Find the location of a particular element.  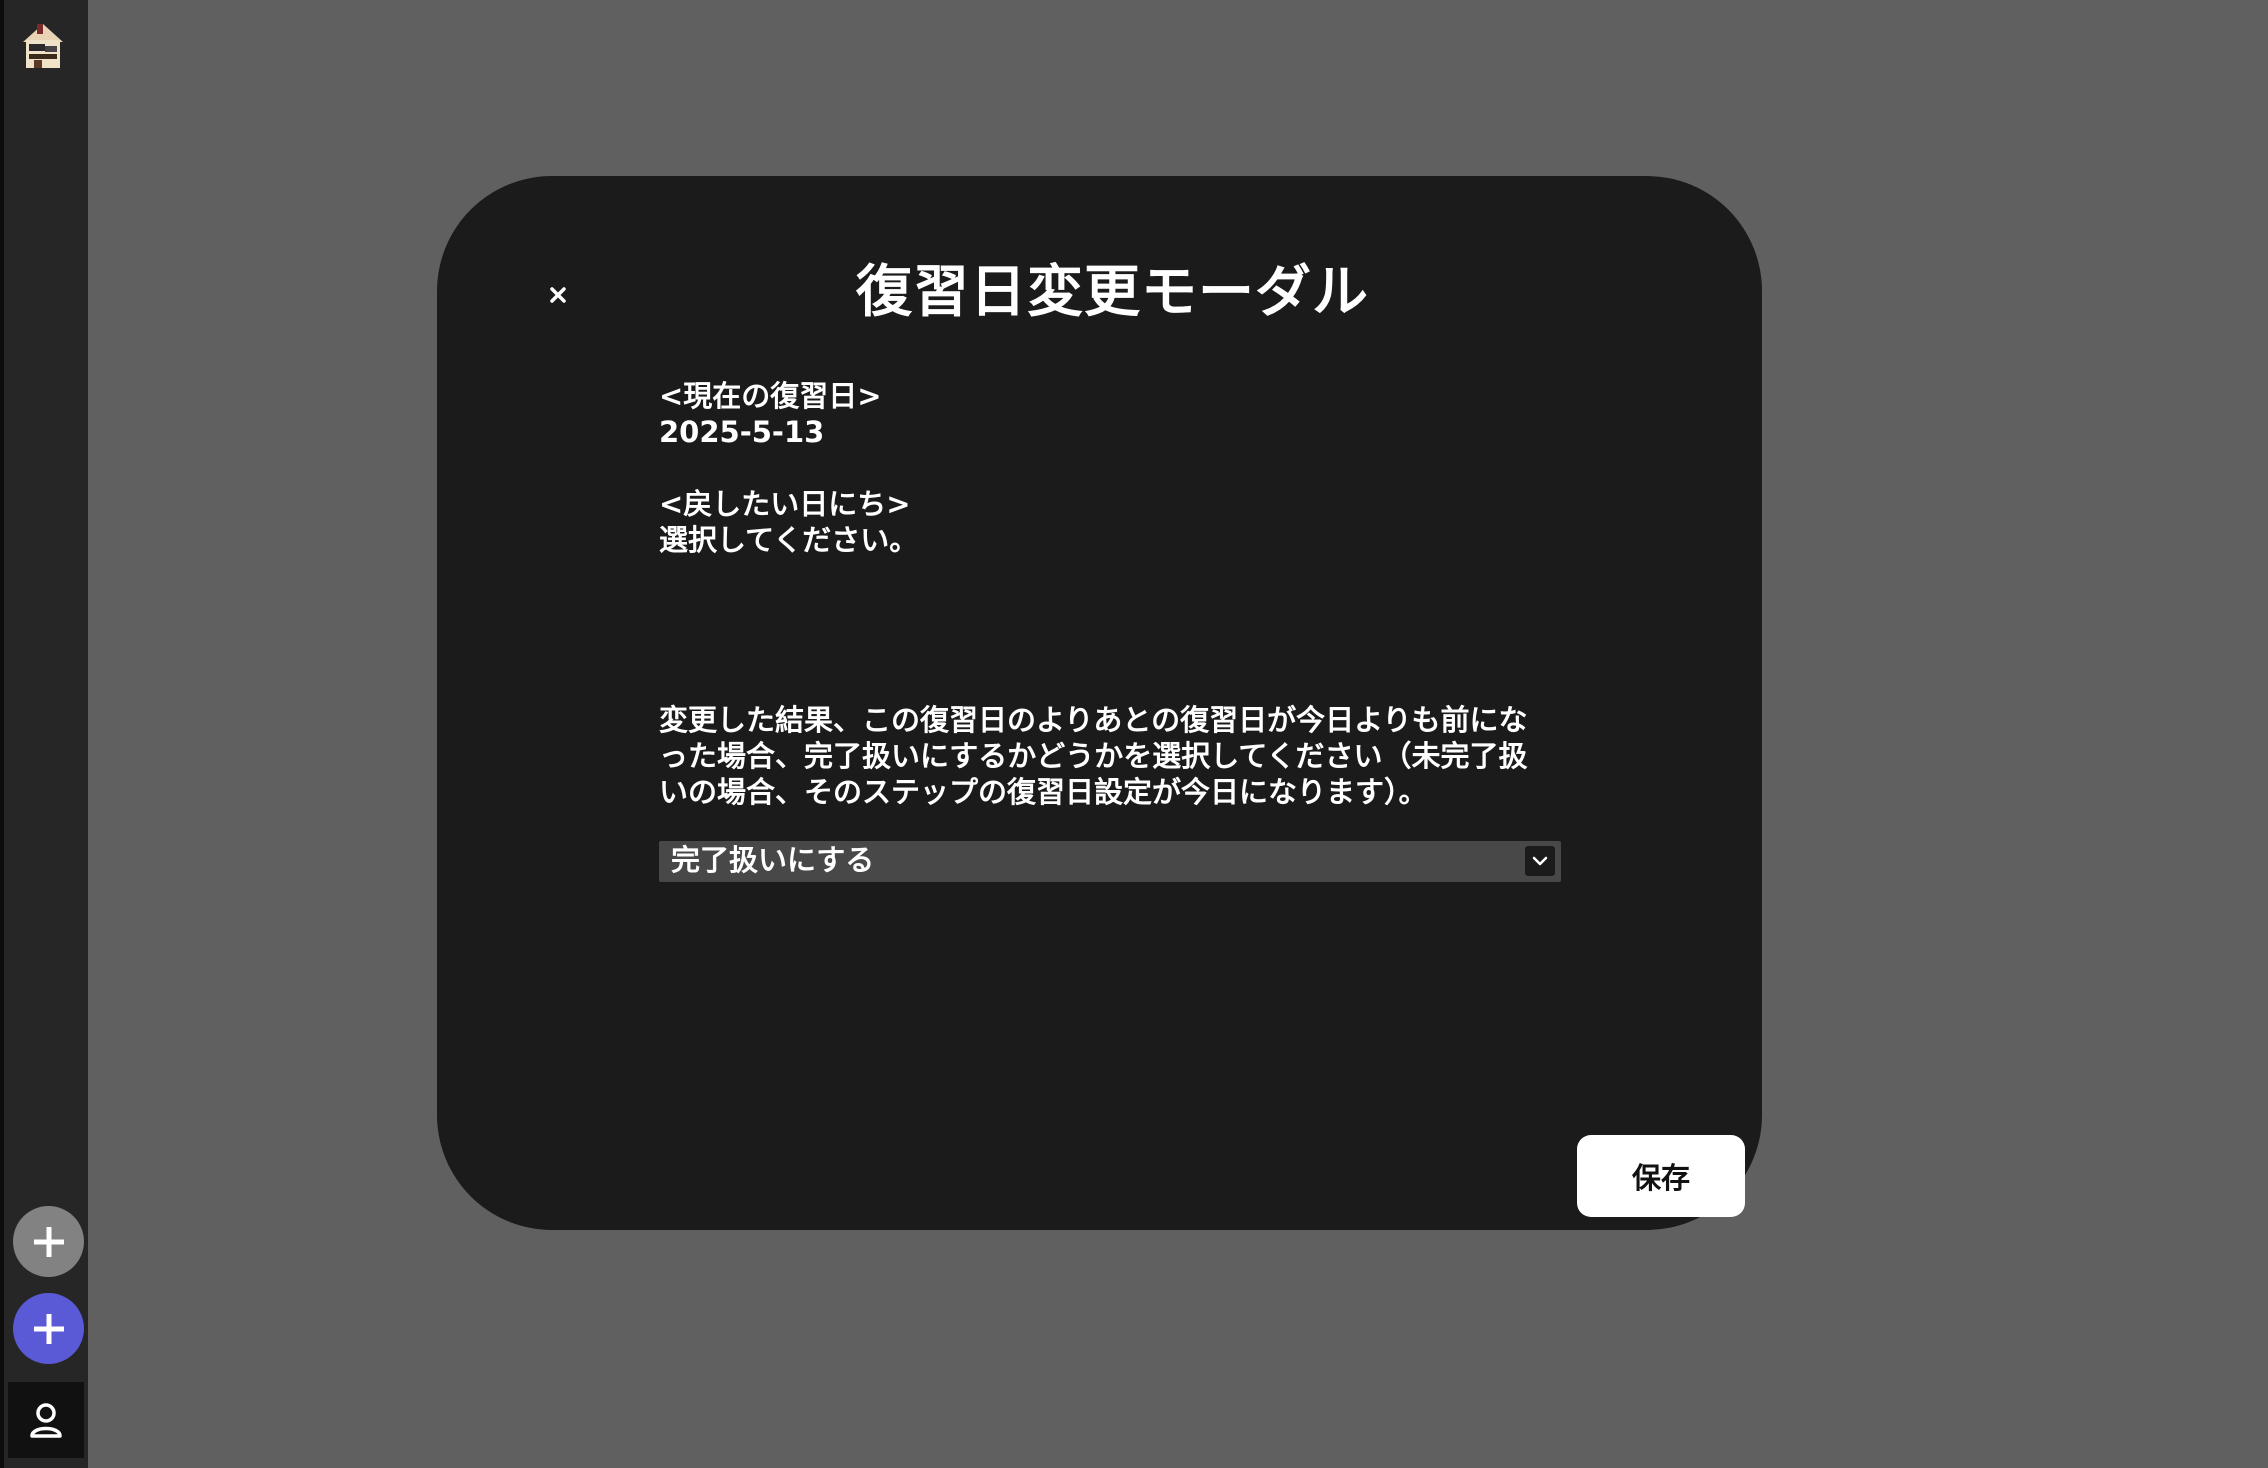

save-button: 保存 is located at coordinates (1661, 1176).